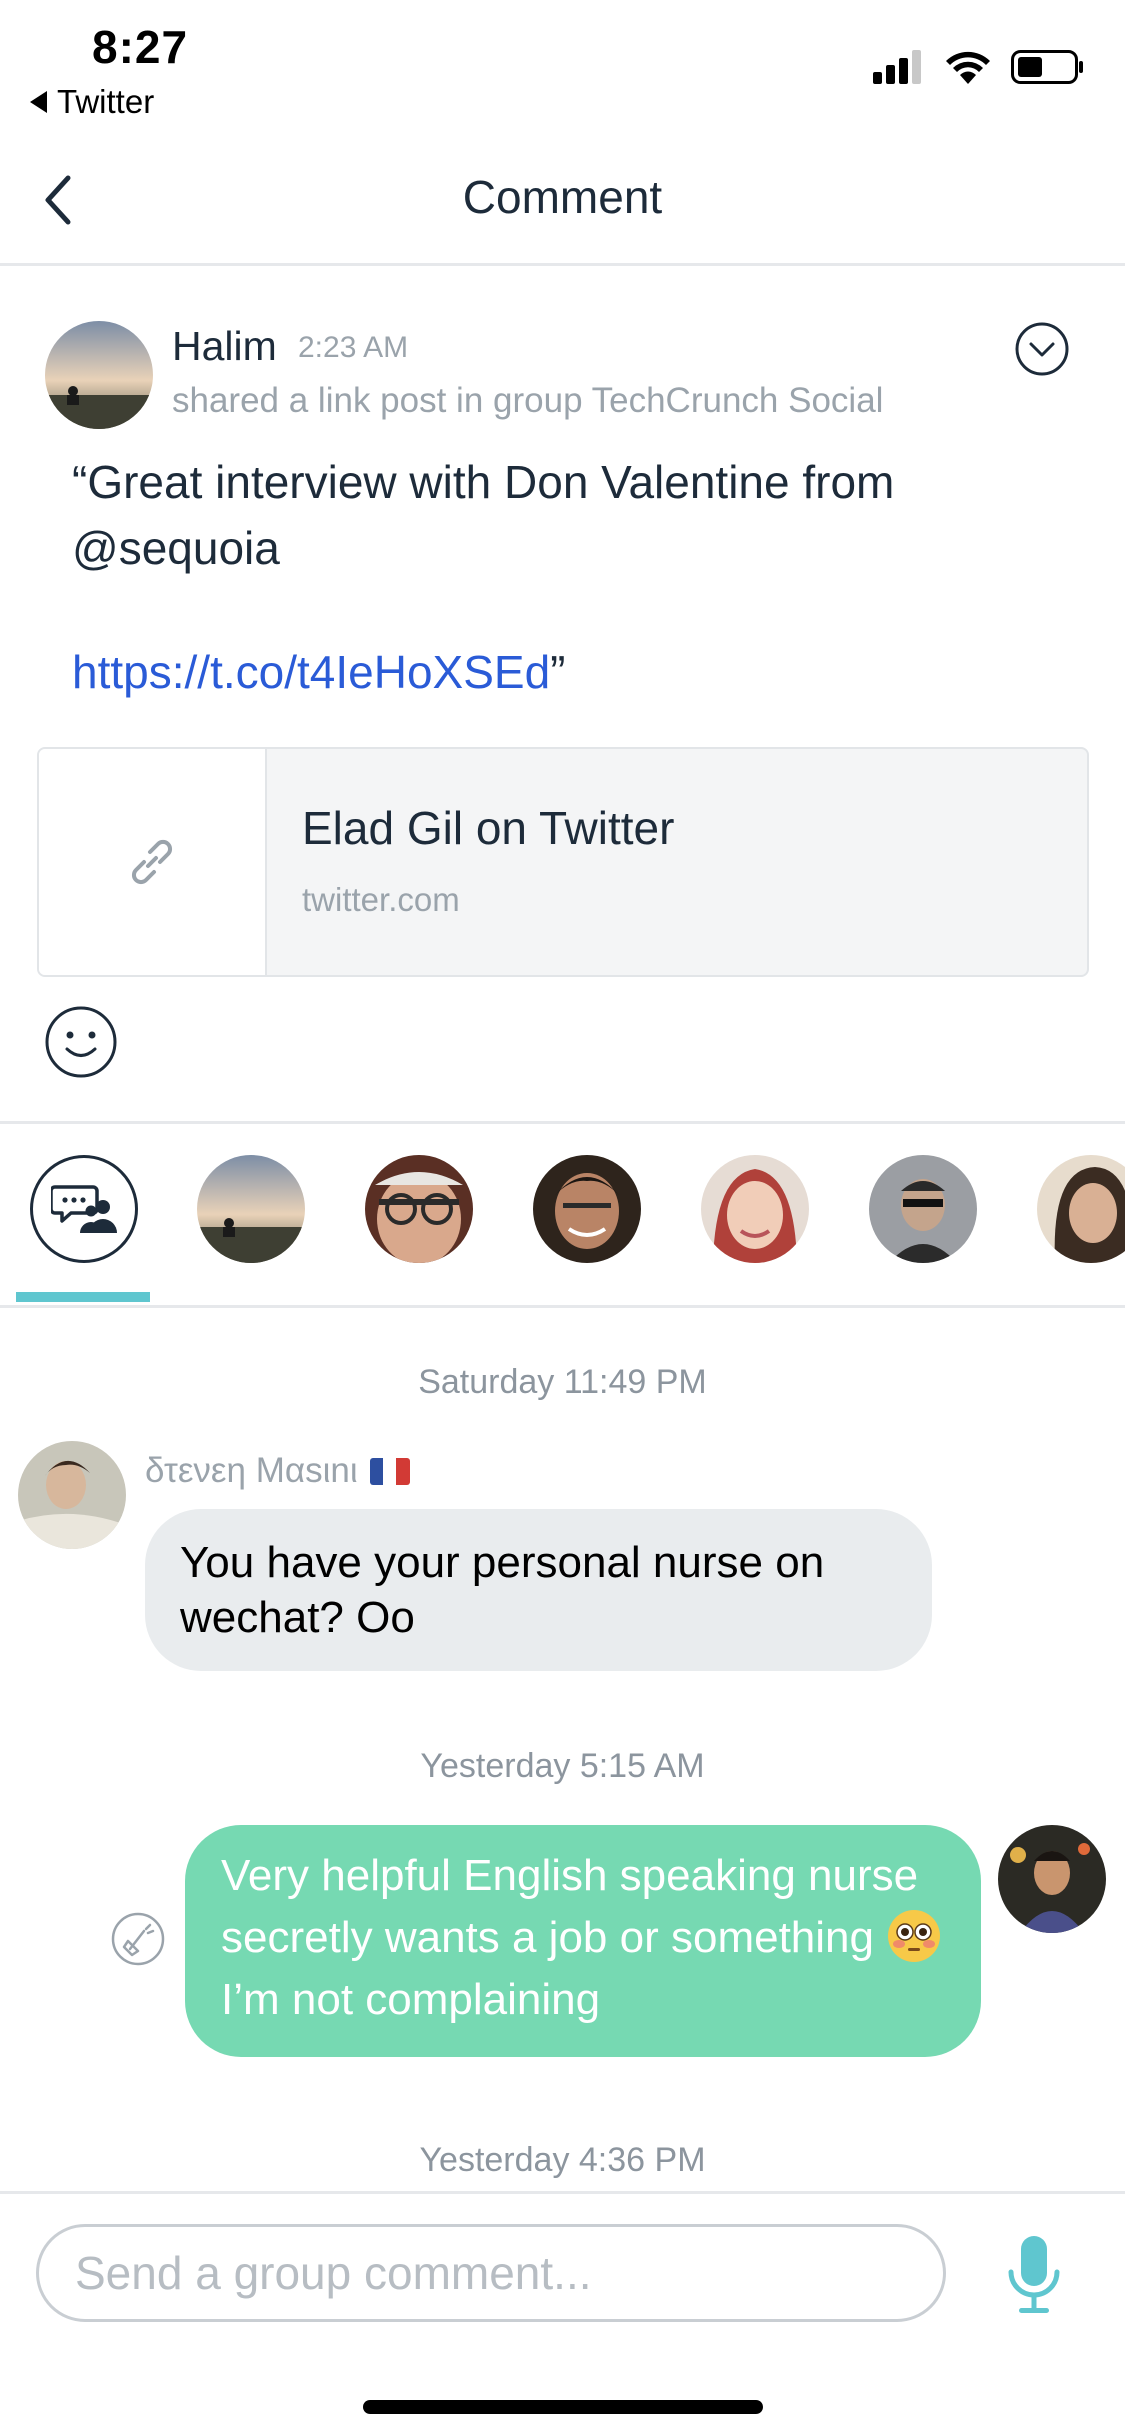 Image resolution: width=1125 pixels, height=2436 pixels. I want to click on flushed-face-emoji, so click(914, 1936).